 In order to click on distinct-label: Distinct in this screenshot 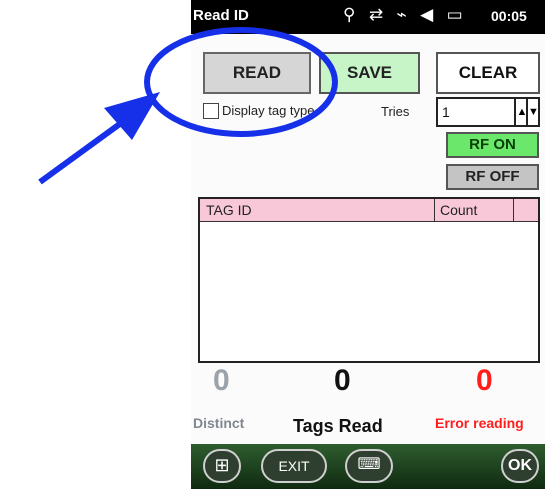, I will do `click(219, 423)`.